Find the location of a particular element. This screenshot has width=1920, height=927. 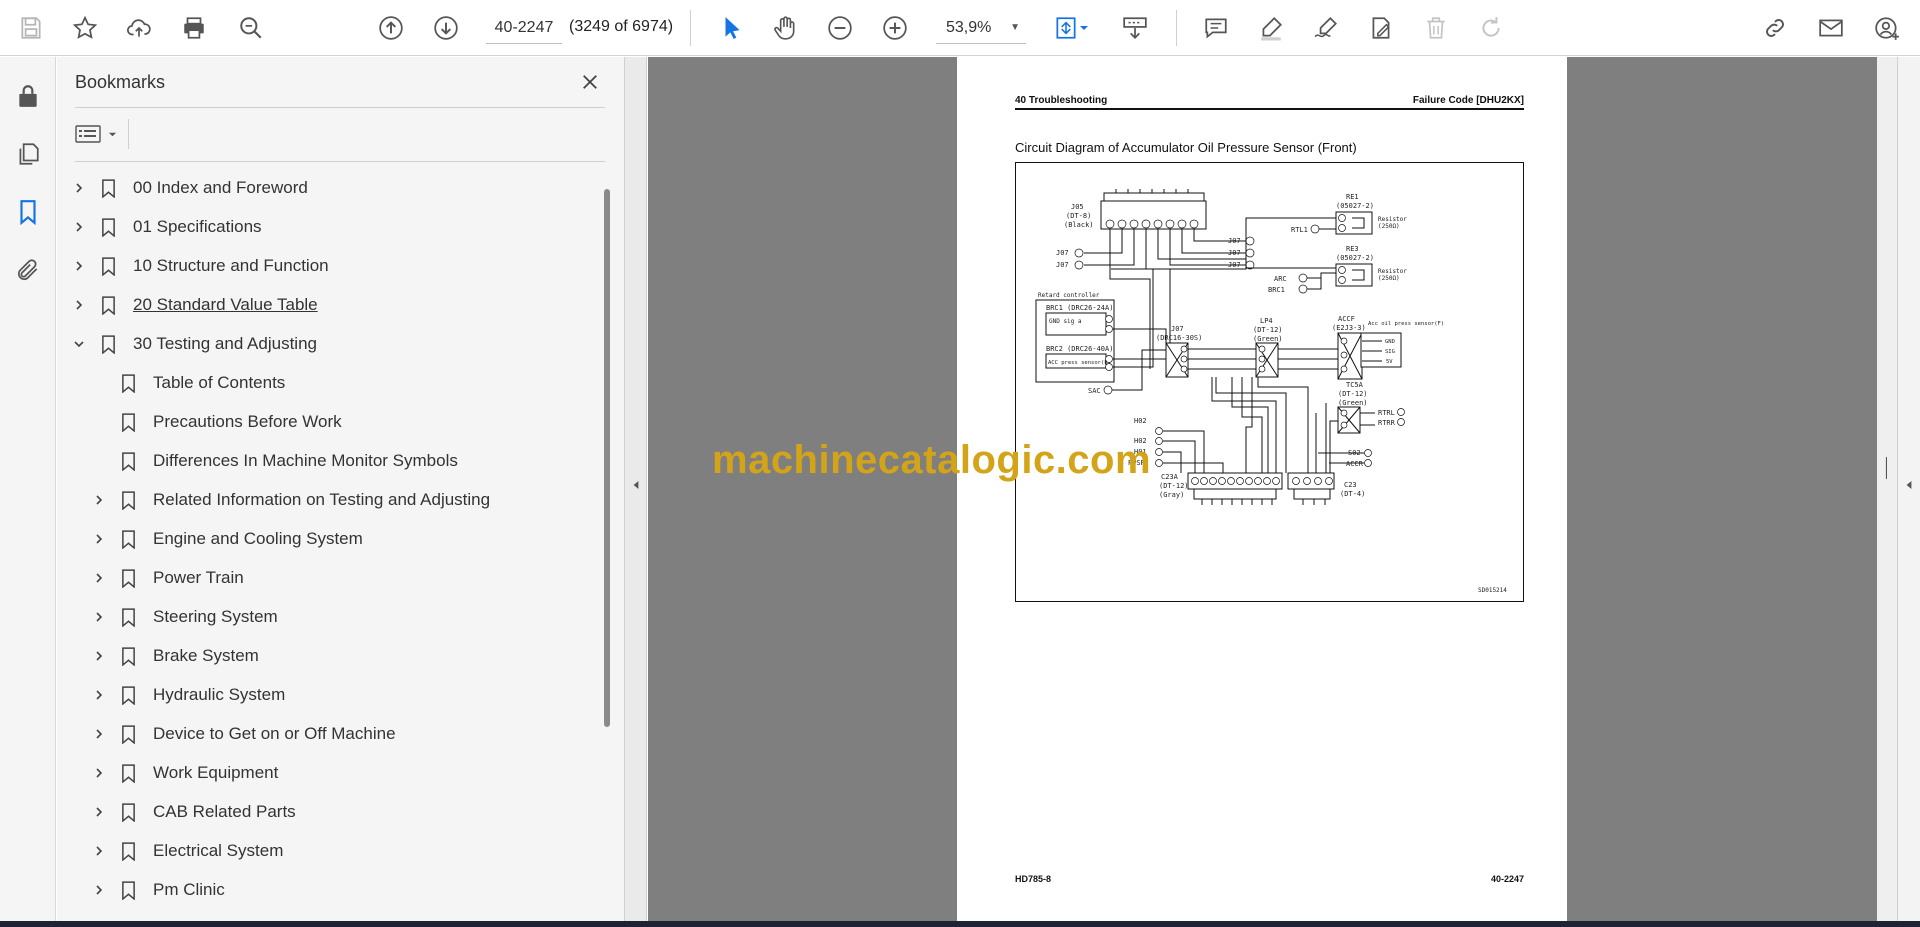

tc5a-label: TC5A is located at coordinates (1355, 385).